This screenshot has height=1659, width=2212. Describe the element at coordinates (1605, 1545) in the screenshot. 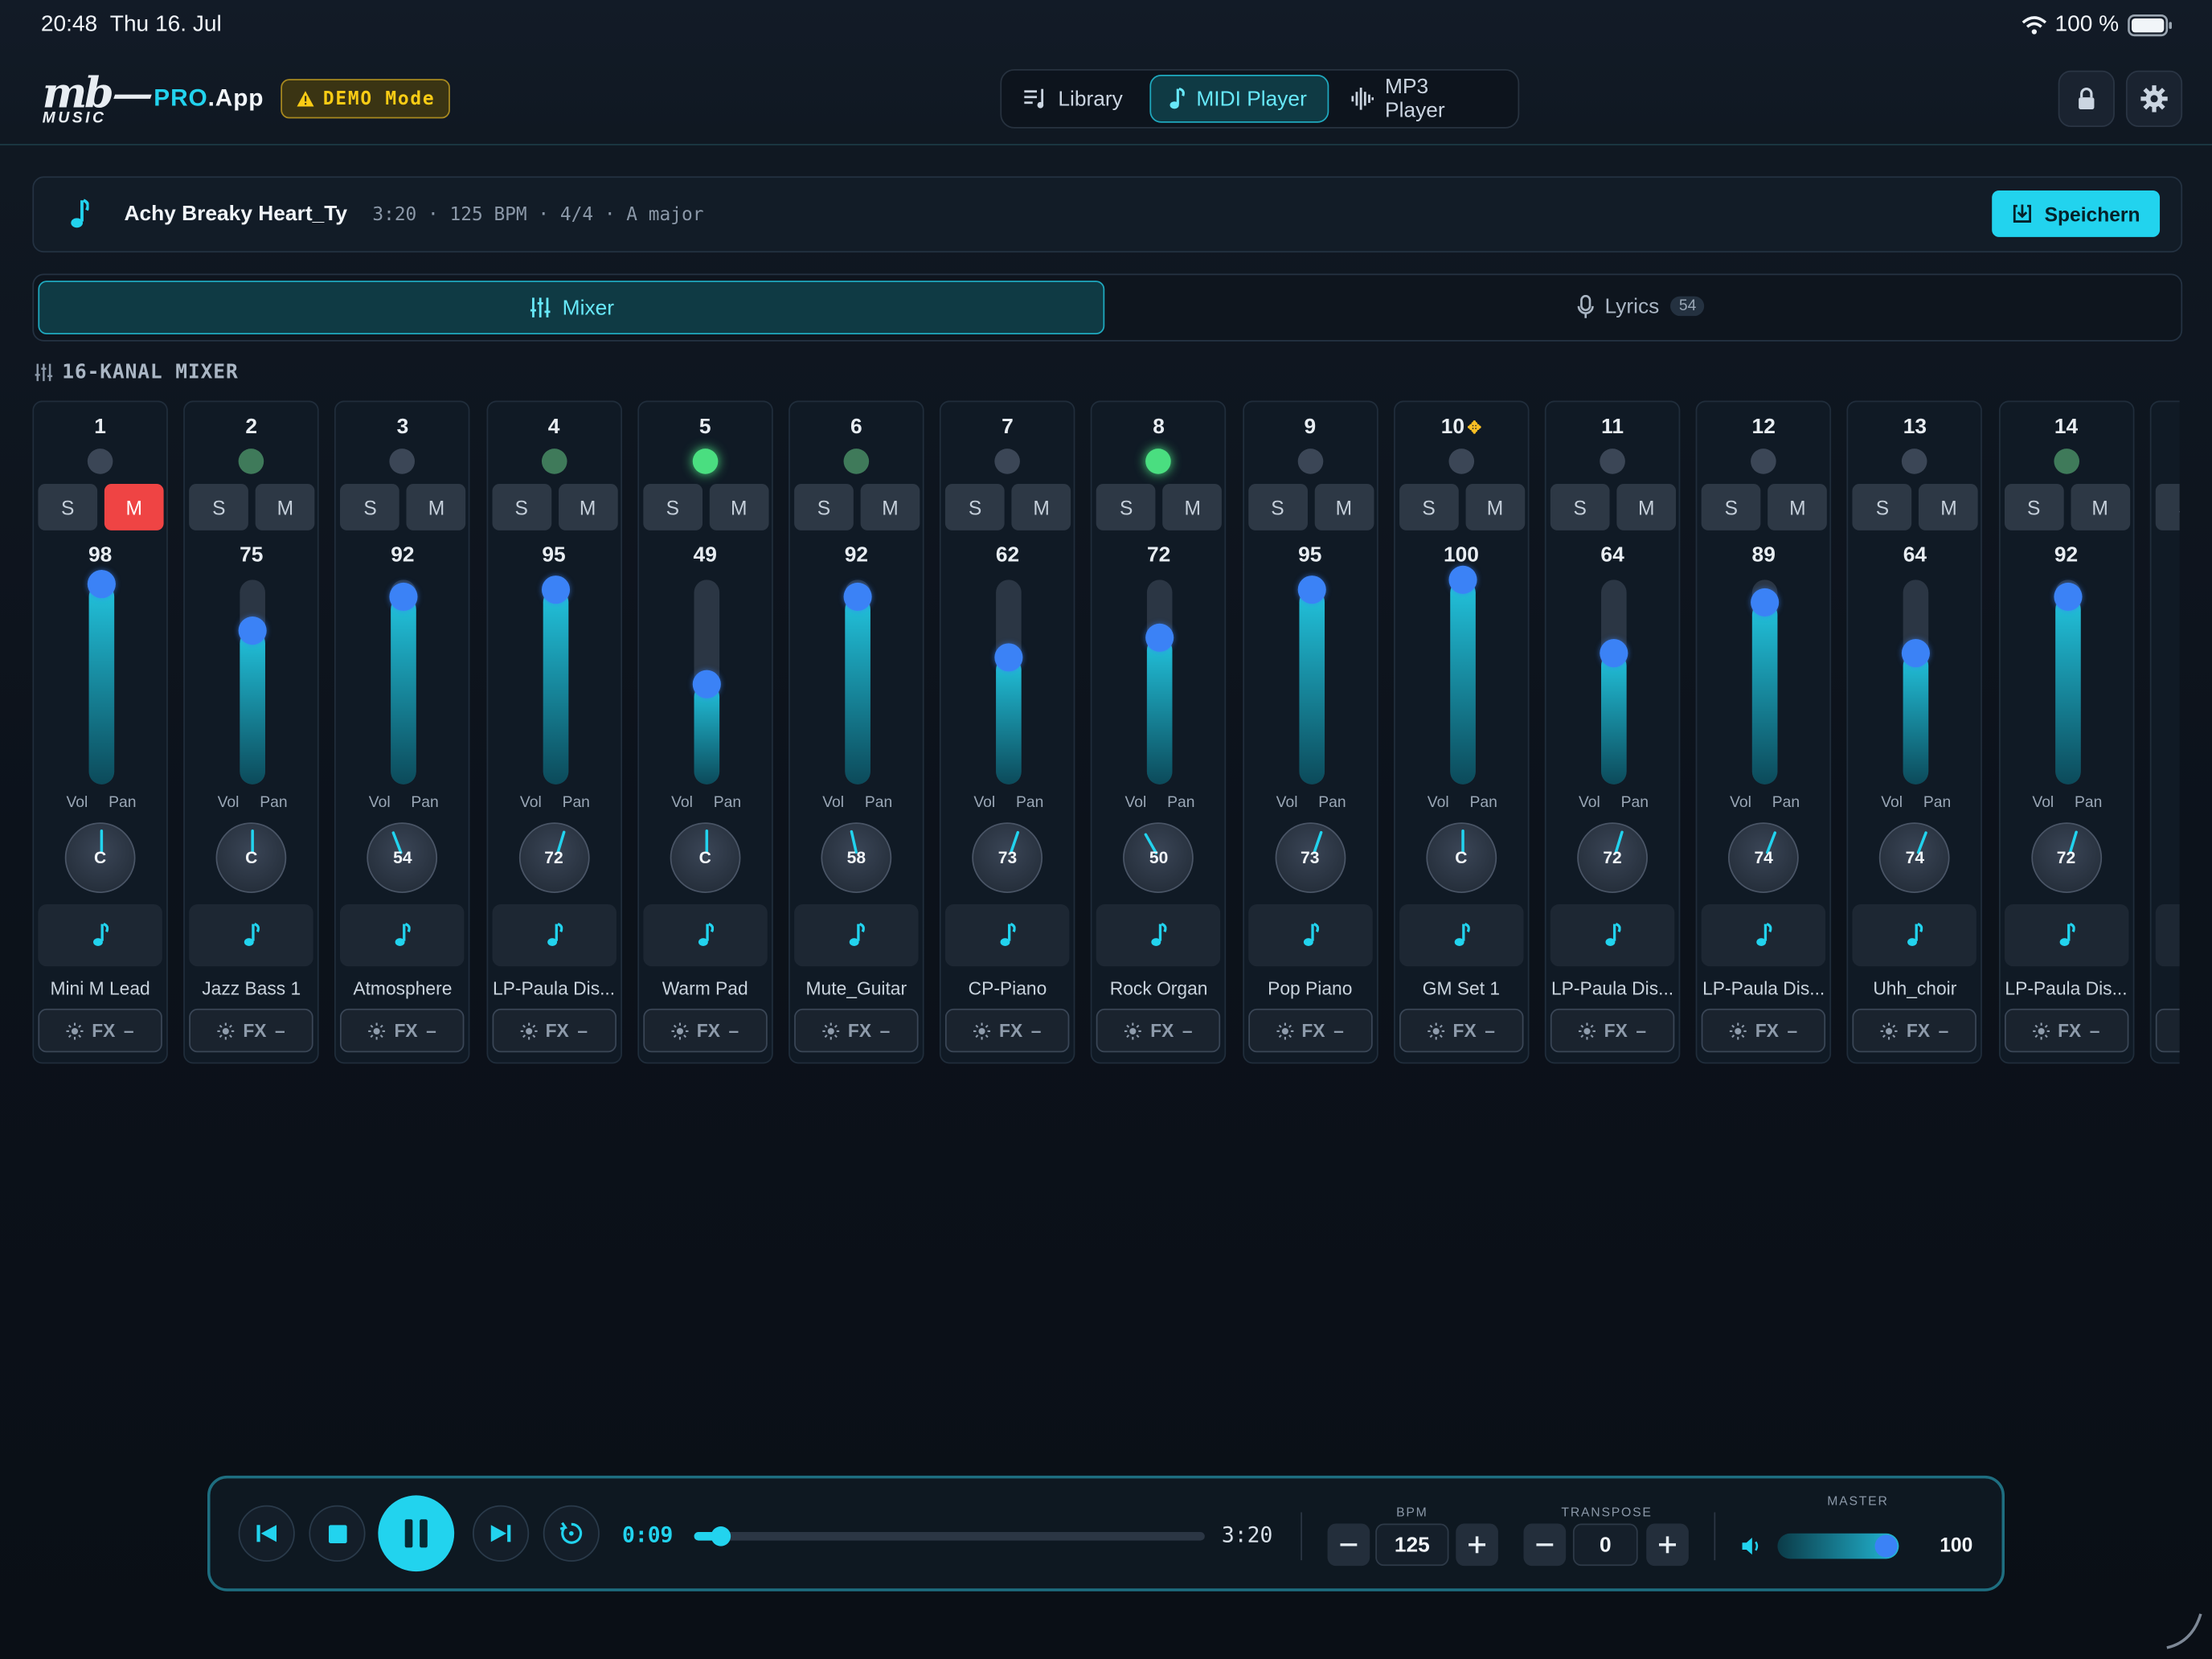

I see `transpose-value: 0` at that location.